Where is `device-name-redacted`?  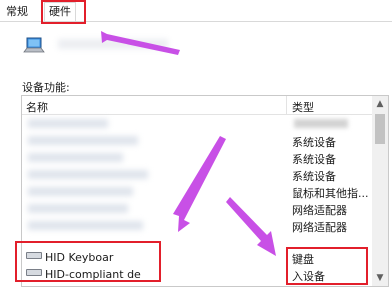 device-name-redacted is located at coordinates (113, 44).